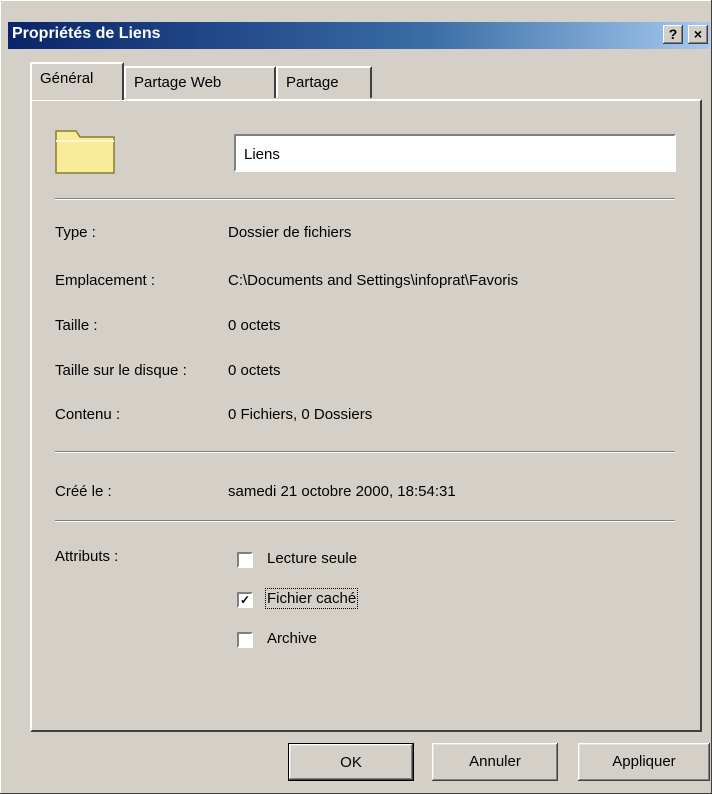 The image size is (712, 794). I want to click on type-value: Dossier de fichiers, so click(290, 232).